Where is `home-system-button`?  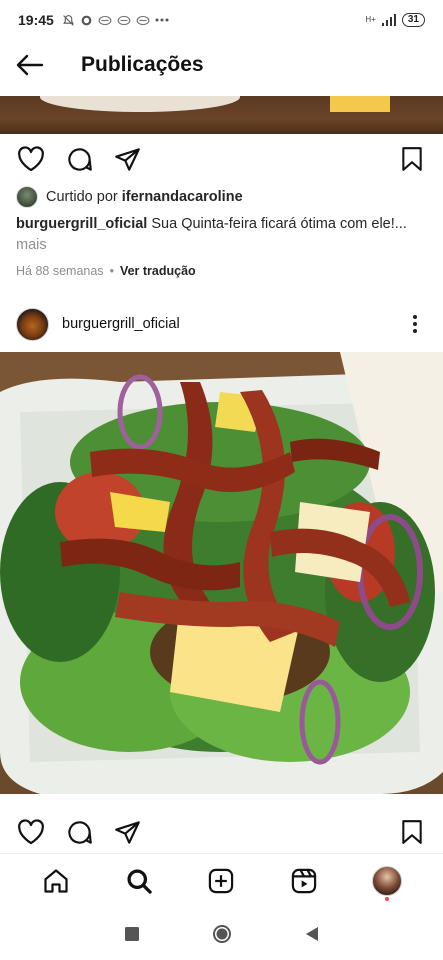
home-system-button is located at coordinates (222, 933).